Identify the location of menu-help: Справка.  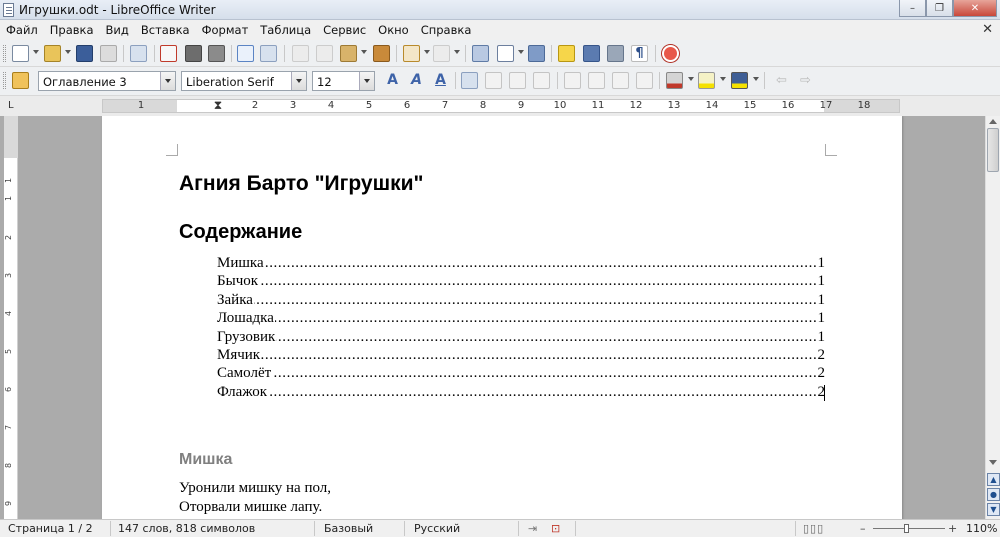
(446, 30).